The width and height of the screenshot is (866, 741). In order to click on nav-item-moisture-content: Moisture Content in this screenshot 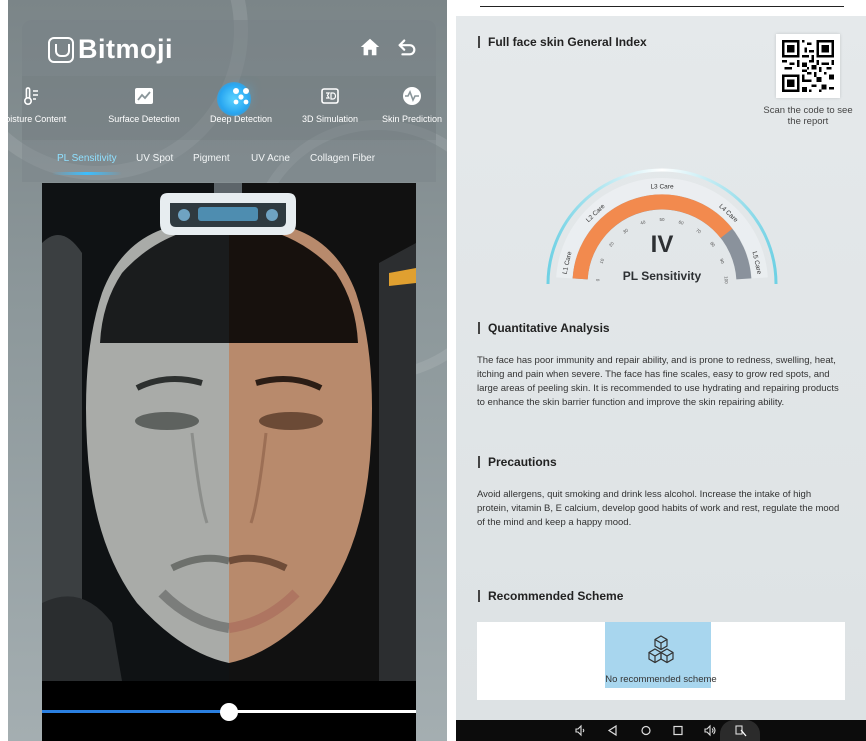, I will do `click(42, 105)`.